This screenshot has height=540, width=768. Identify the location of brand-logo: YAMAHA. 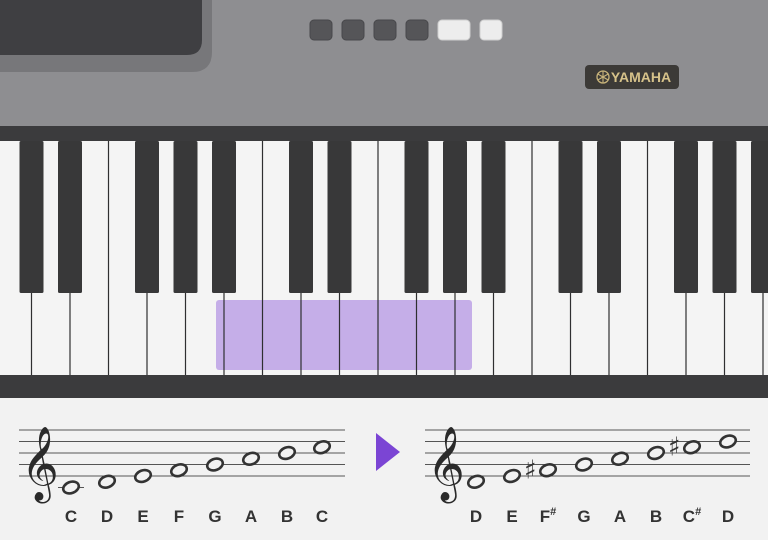
(632, 77).